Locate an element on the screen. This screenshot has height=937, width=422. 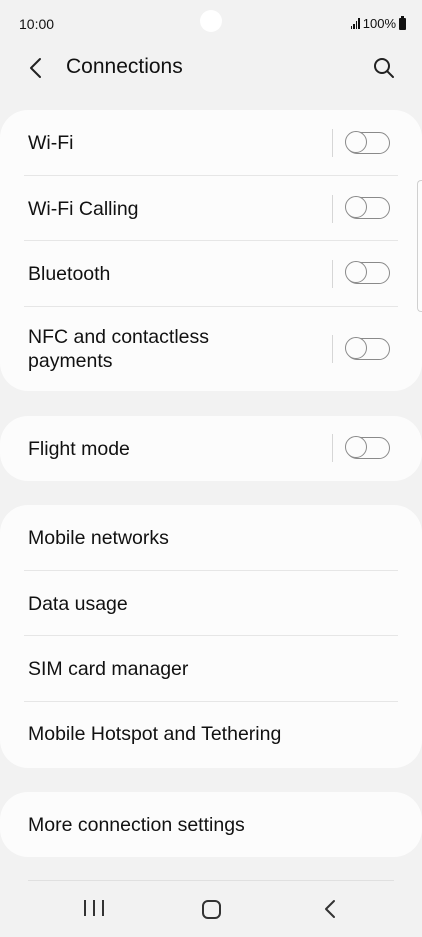
bluetooth-row: Bluetooth is located at coordinates (211, 274).